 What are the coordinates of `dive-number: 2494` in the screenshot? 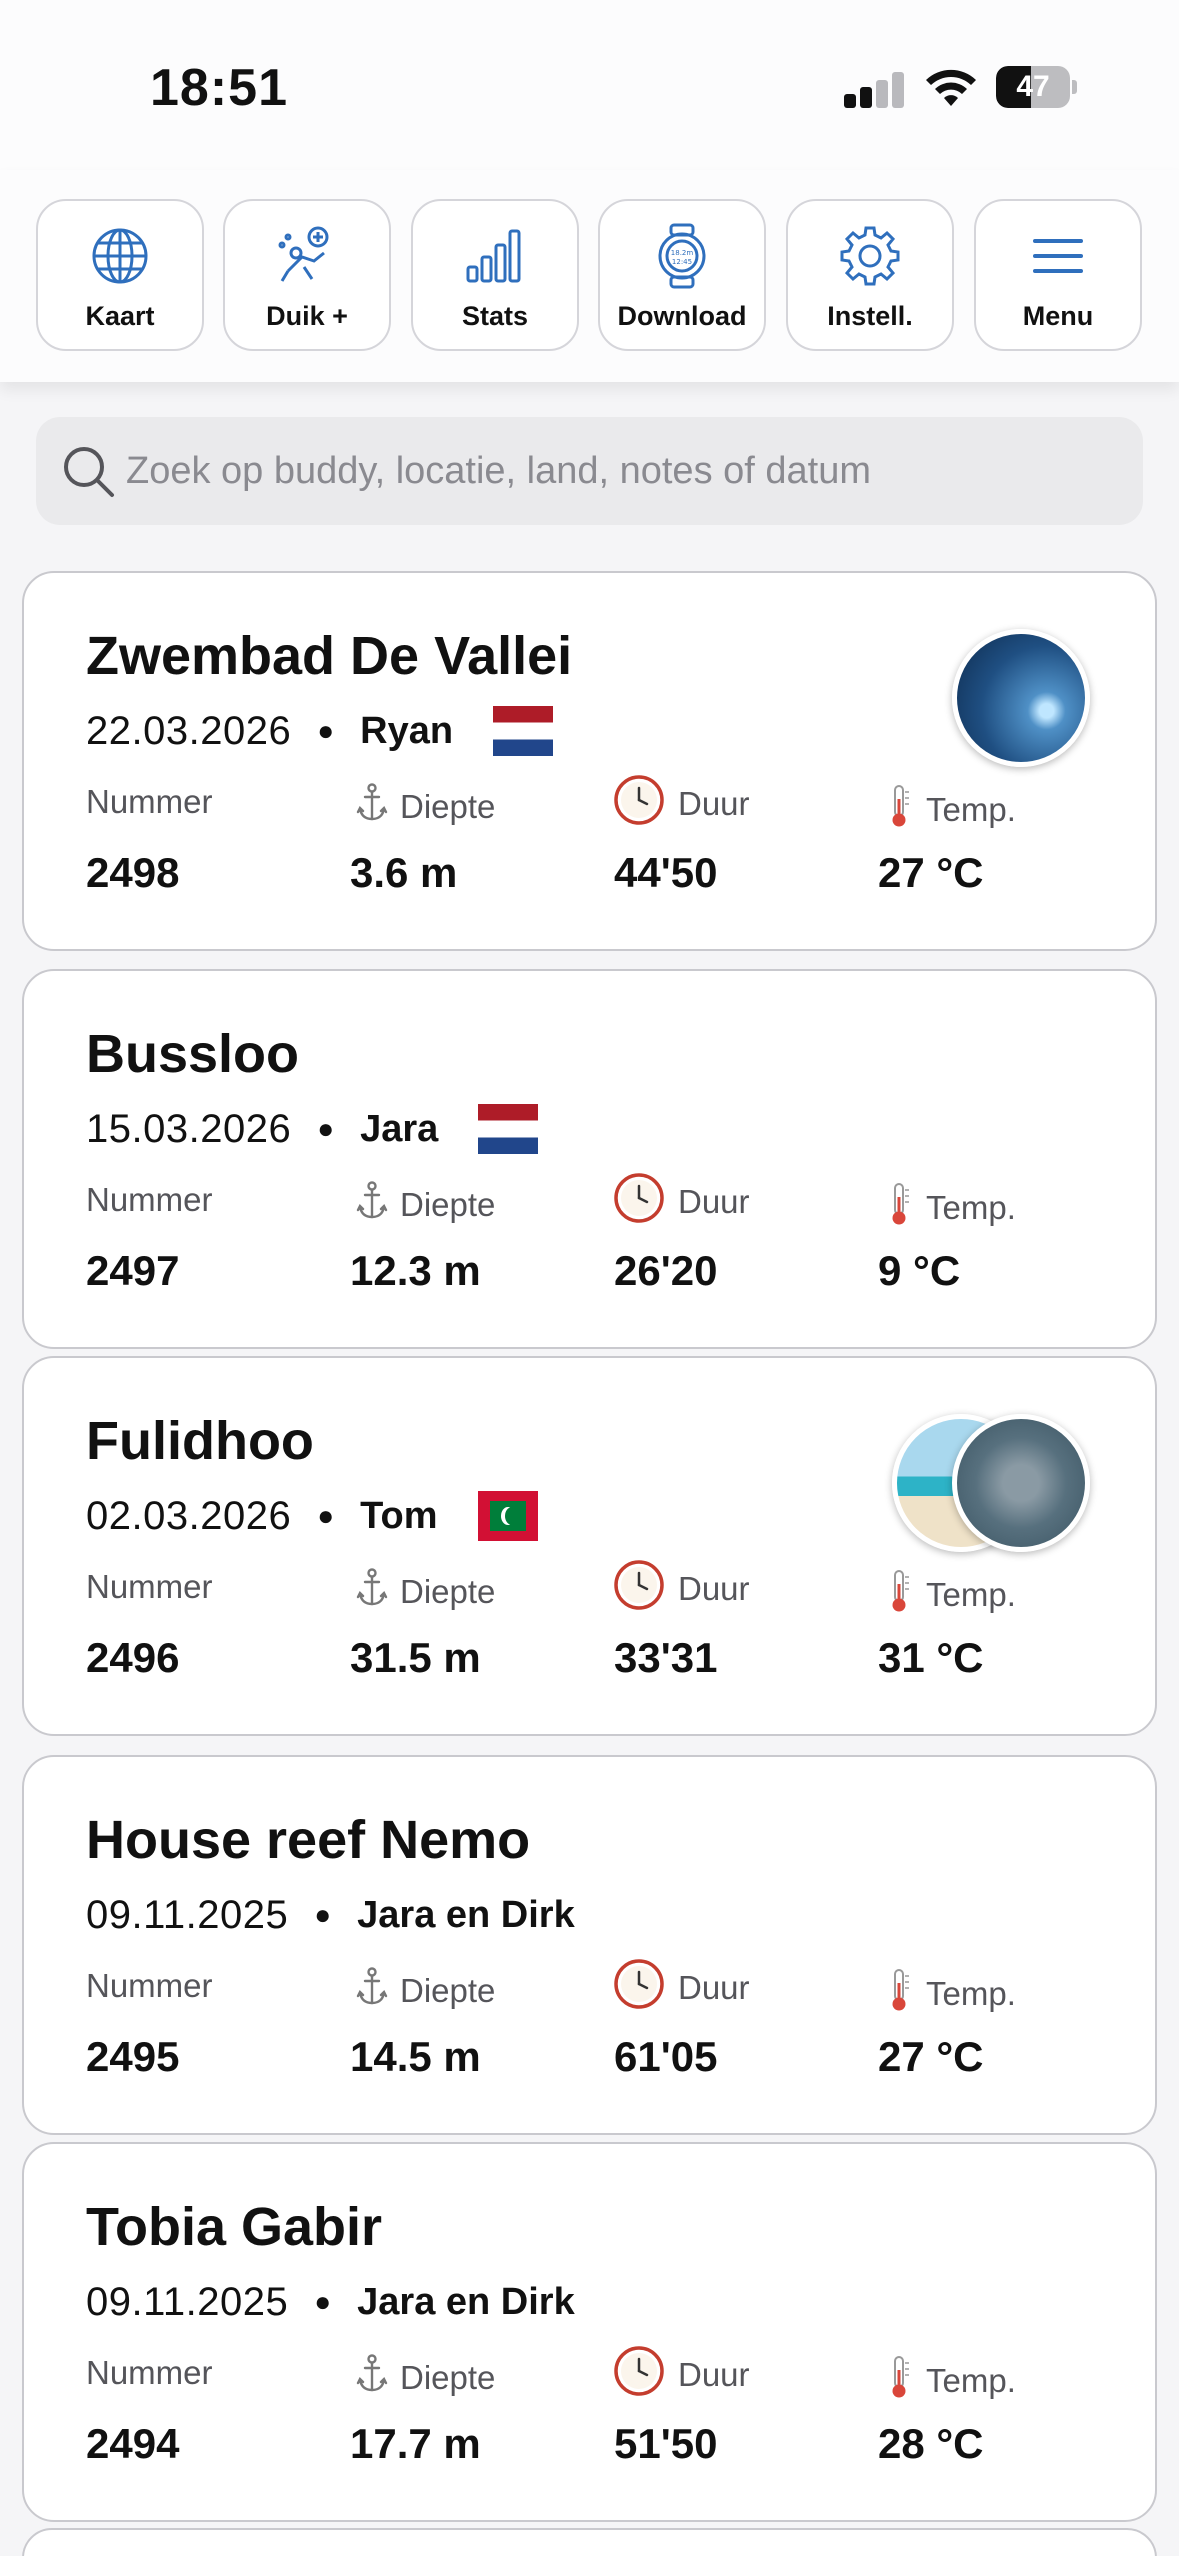 It's located at (133, 2443).